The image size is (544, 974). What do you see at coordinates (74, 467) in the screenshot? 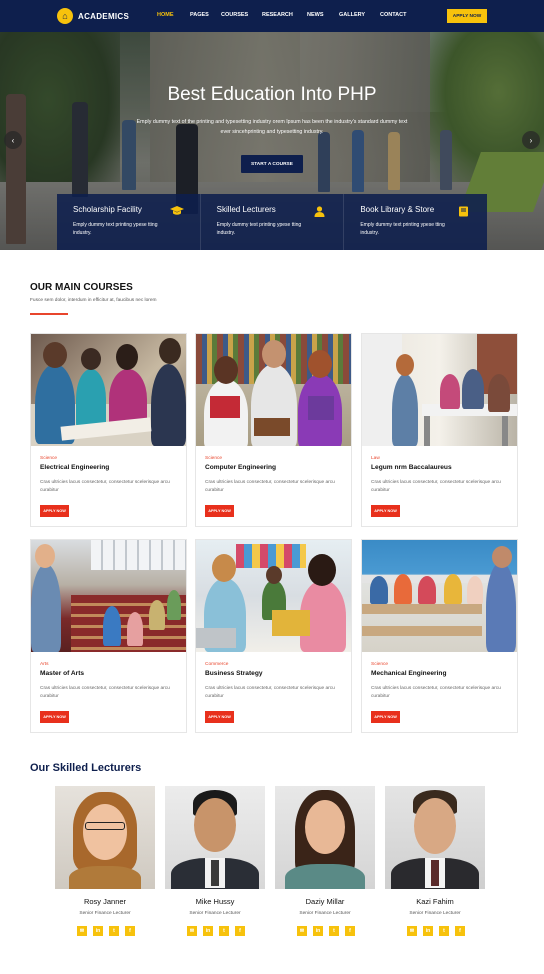
I see `course-title: Electrical Engineering` at bounding box center [74, 467].